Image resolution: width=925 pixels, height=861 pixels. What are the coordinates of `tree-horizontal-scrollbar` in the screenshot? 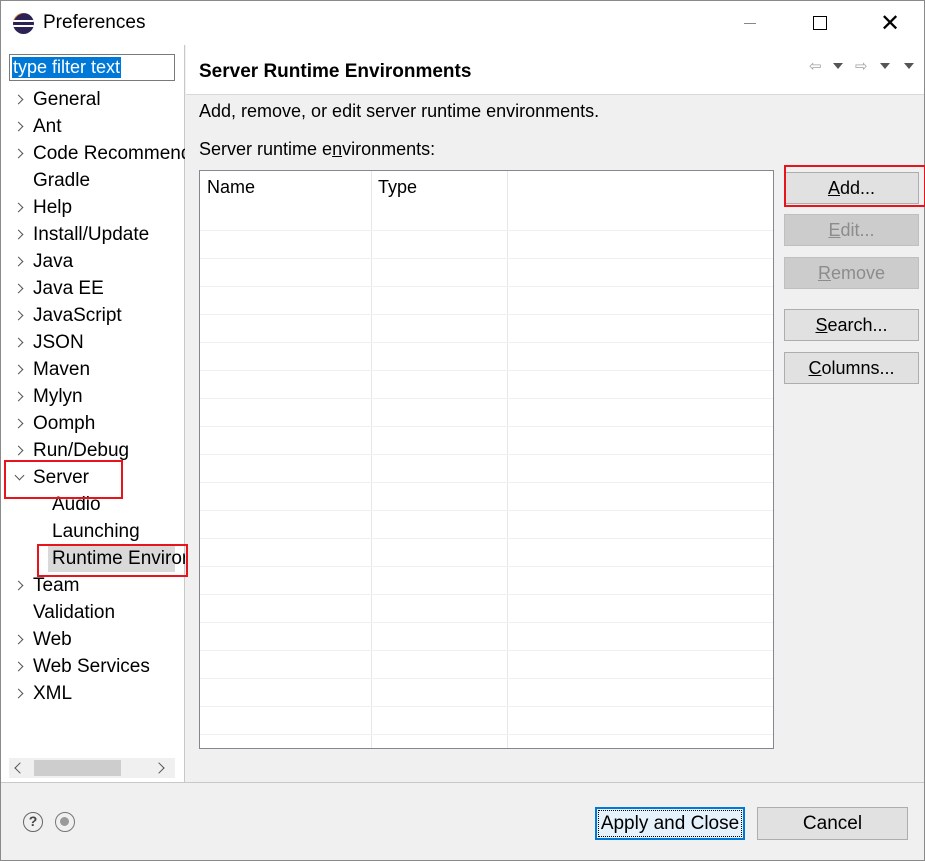 It's located at (92, 768).